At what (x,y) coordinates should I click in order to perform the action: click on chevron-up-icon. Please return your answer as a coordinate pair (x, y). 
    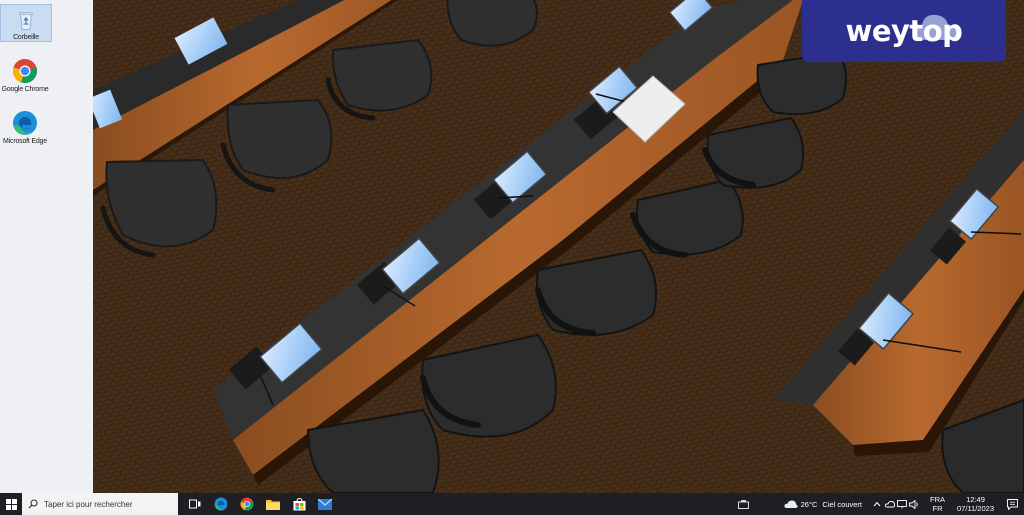
    Looking at the image, I should click on (877, 504).